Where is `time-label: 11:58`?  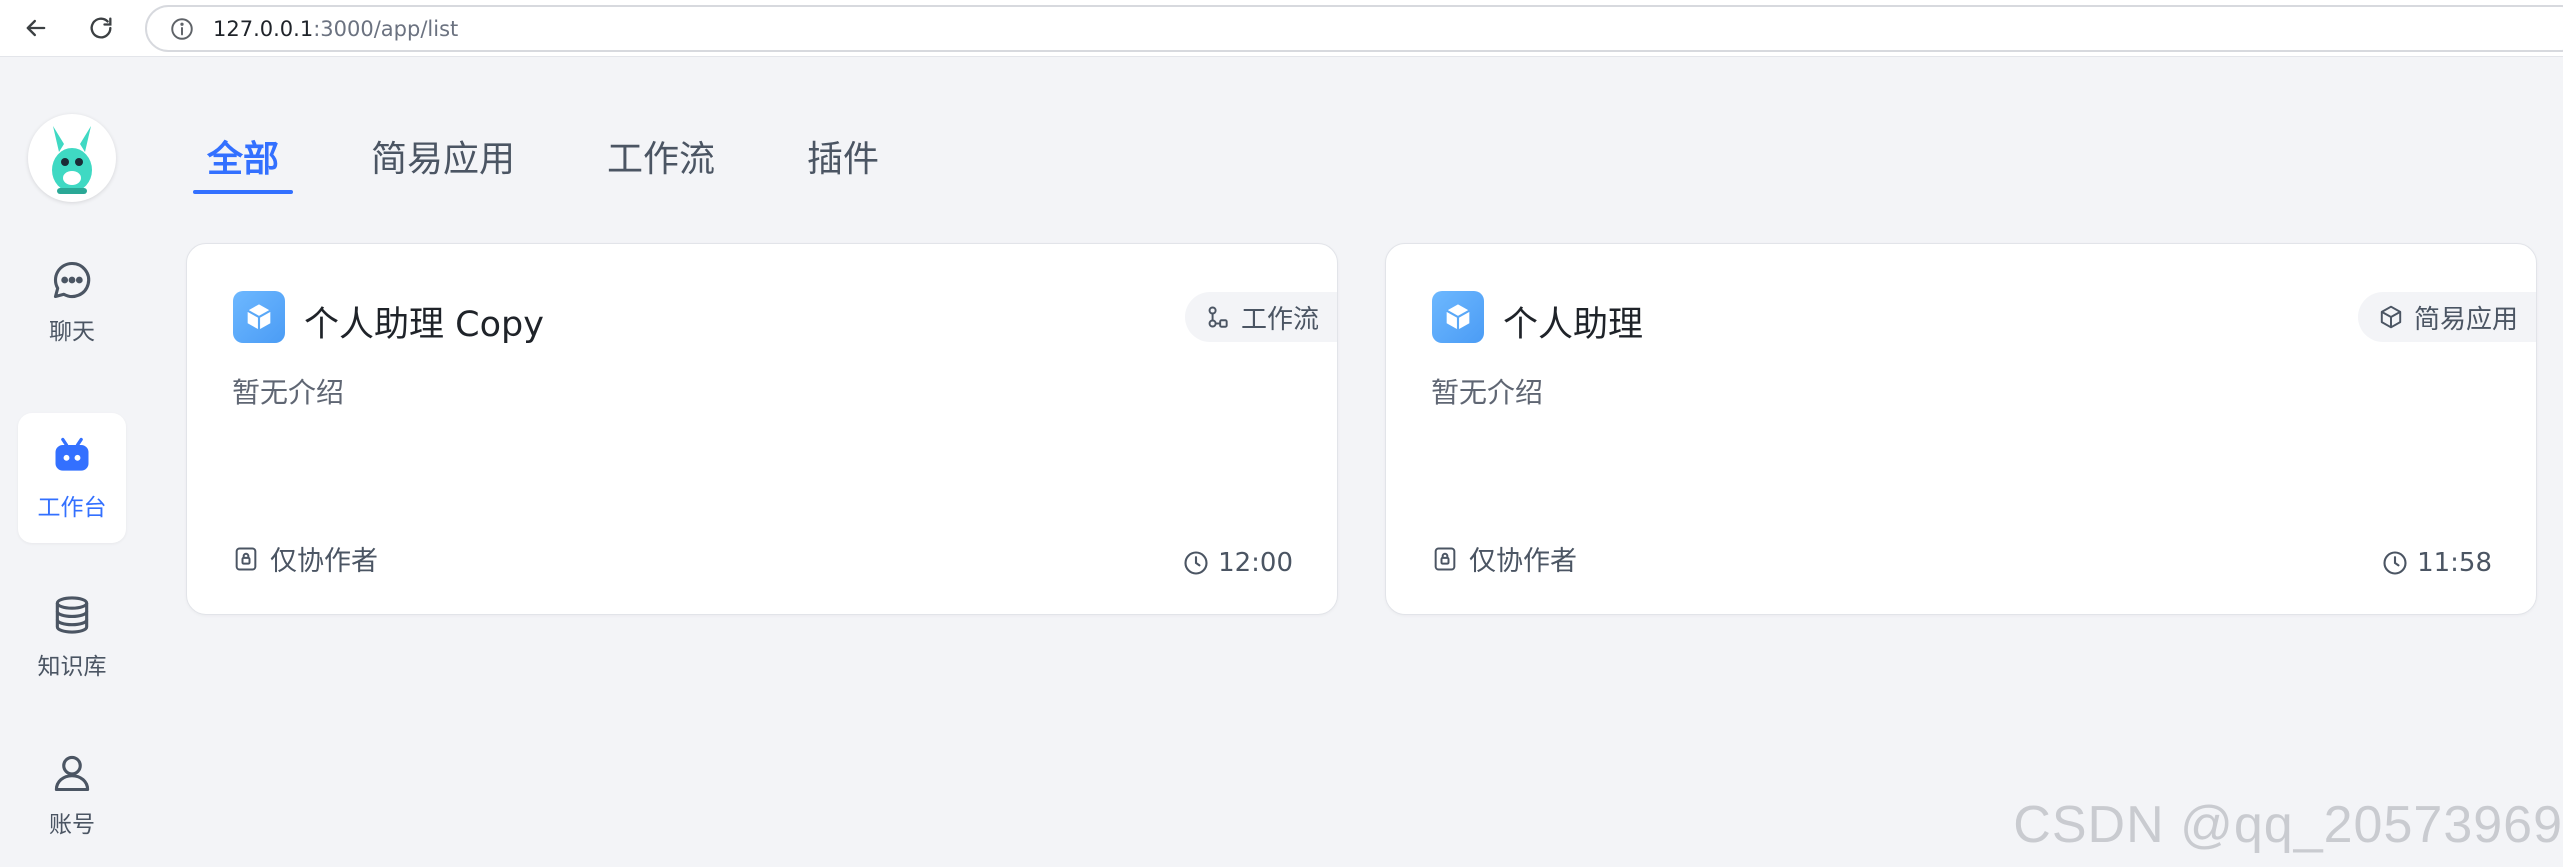
time-label: 11:58 is located at coordinates (2454, 563).